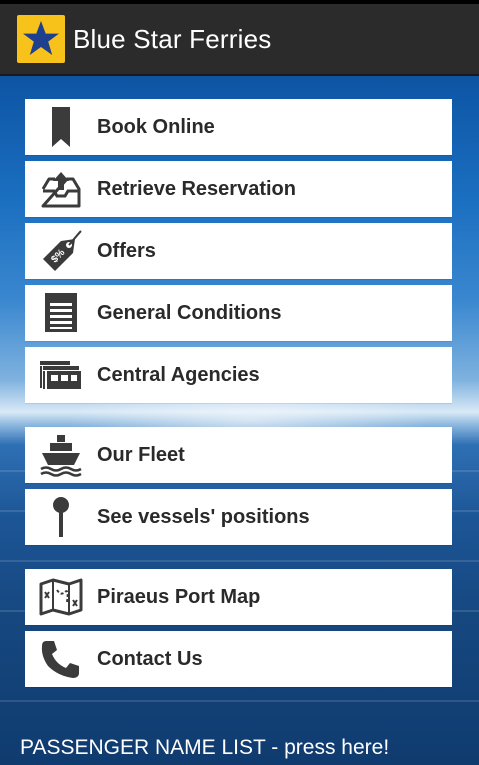 The width and height of the screenshot is (479, 765). I want to click on menu-item-label: Piraeus Port Map, so click(179, 596).